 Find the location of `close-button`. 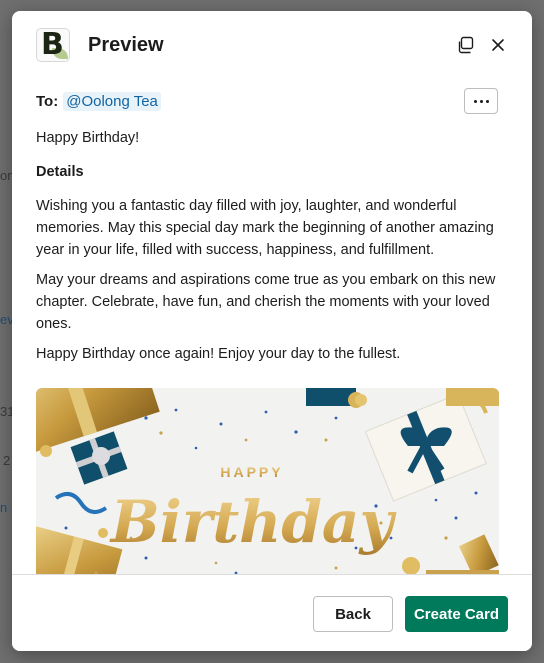

close-button is located at coordinates (498, 45).